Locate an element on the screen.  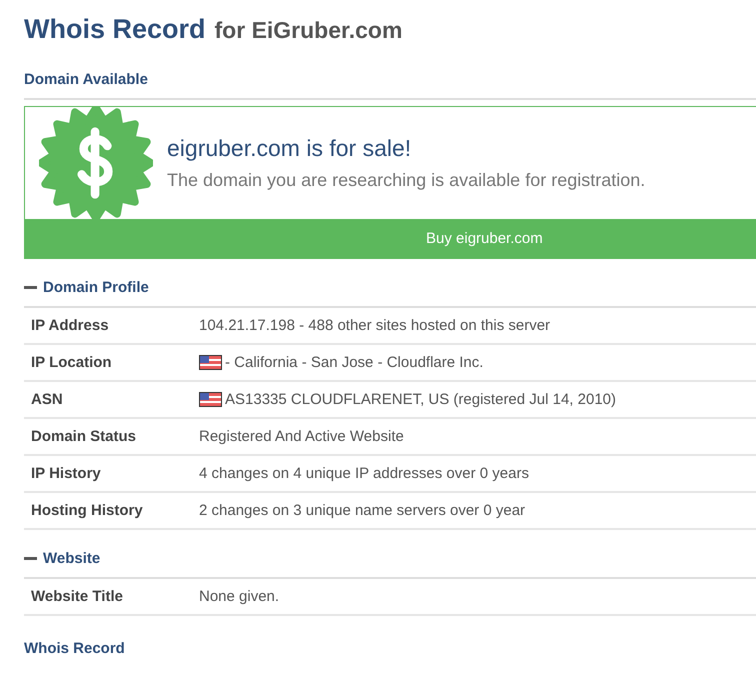
row-value: - California - San Jose - Cloudflare Inc. is located at coordinates (354, 362).